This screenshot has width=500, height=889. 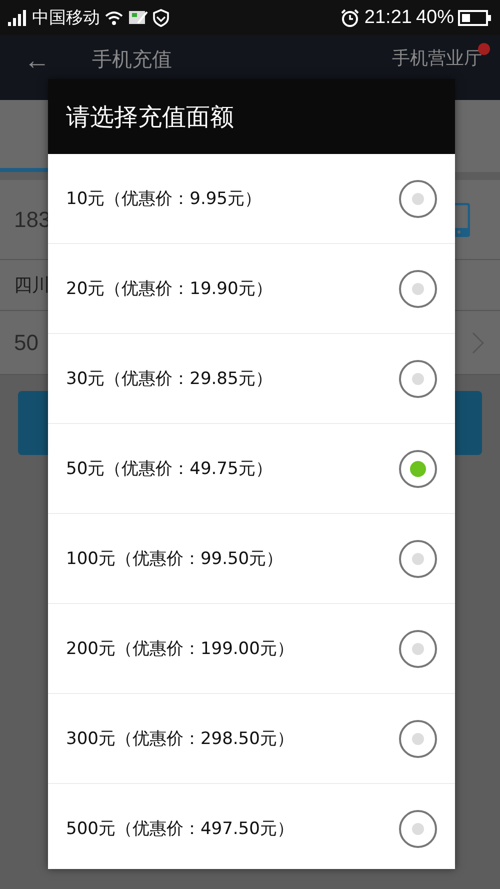 I want to click on region-label: 四川, so click(x=32, y=285).